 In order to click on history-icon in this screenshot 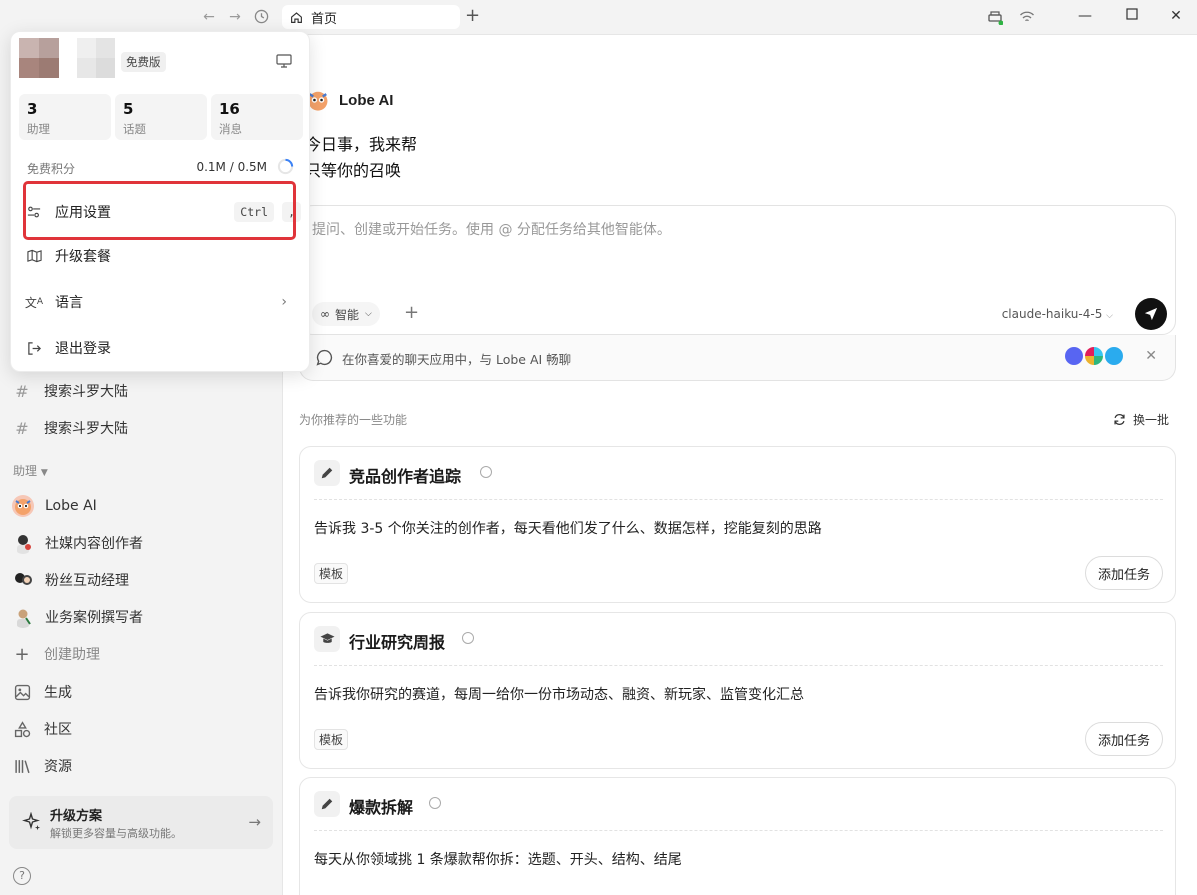, I will do `click(261, 17)`.